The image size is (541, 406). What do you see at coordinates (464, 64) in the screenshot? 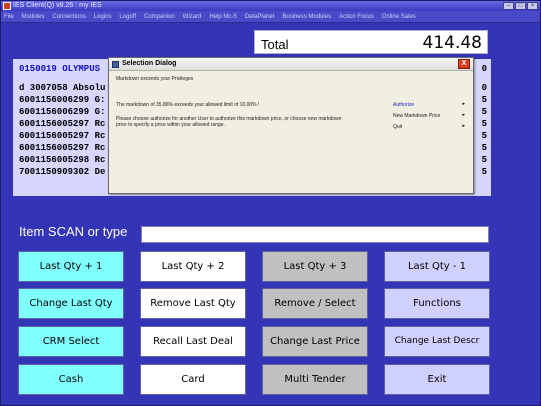
I see `dialog-close-icon: X` at bounding box center [464, 64].